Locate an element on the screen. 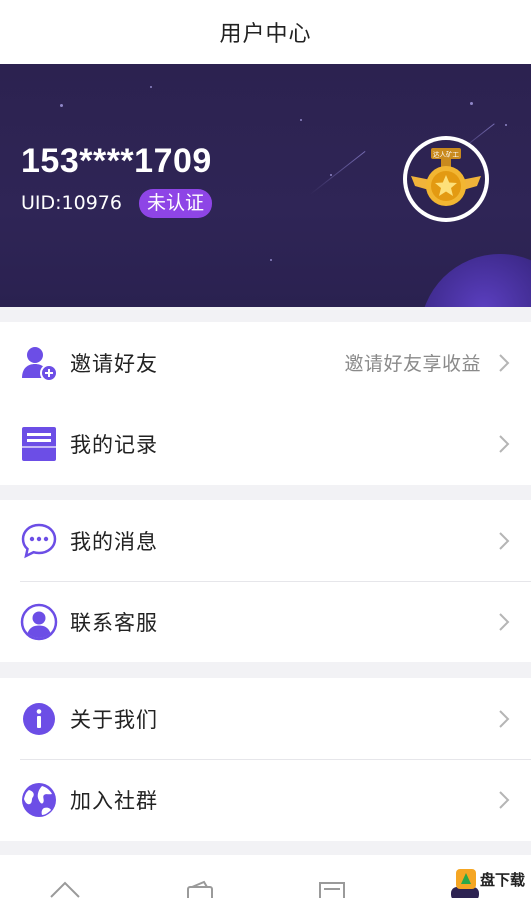 The height and width of the screenshot is (898, 531). planet-decoration is located at coordinates (475, 280).